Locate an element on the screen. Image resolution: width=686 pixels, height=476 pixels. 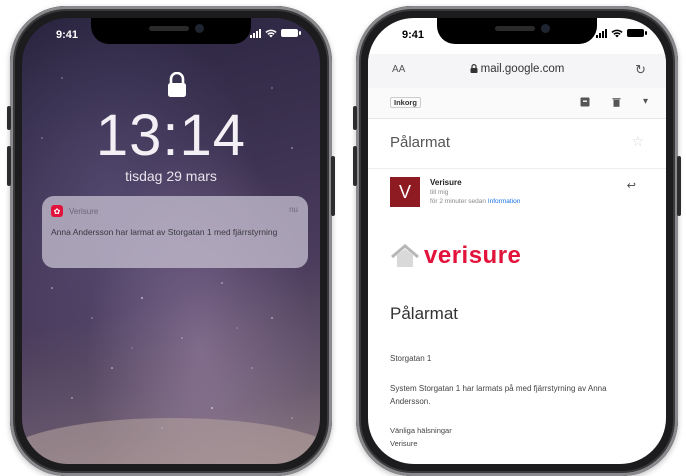
mail-toolbar: Inkorg ▾ is located at coordinates (517, 103).